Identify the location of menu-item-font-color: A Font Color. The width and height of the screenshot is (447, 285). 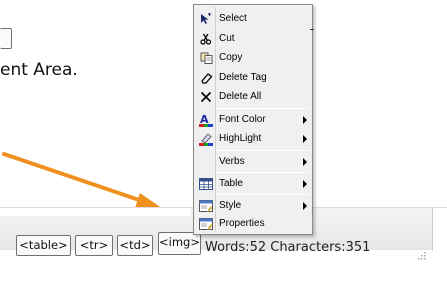
(253, 120).